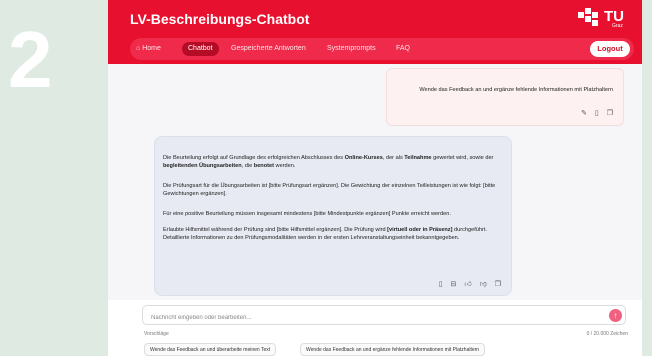 The image size is (652, 356). I want to click on suggestions-label: Vorschläge, so click(156, 334).